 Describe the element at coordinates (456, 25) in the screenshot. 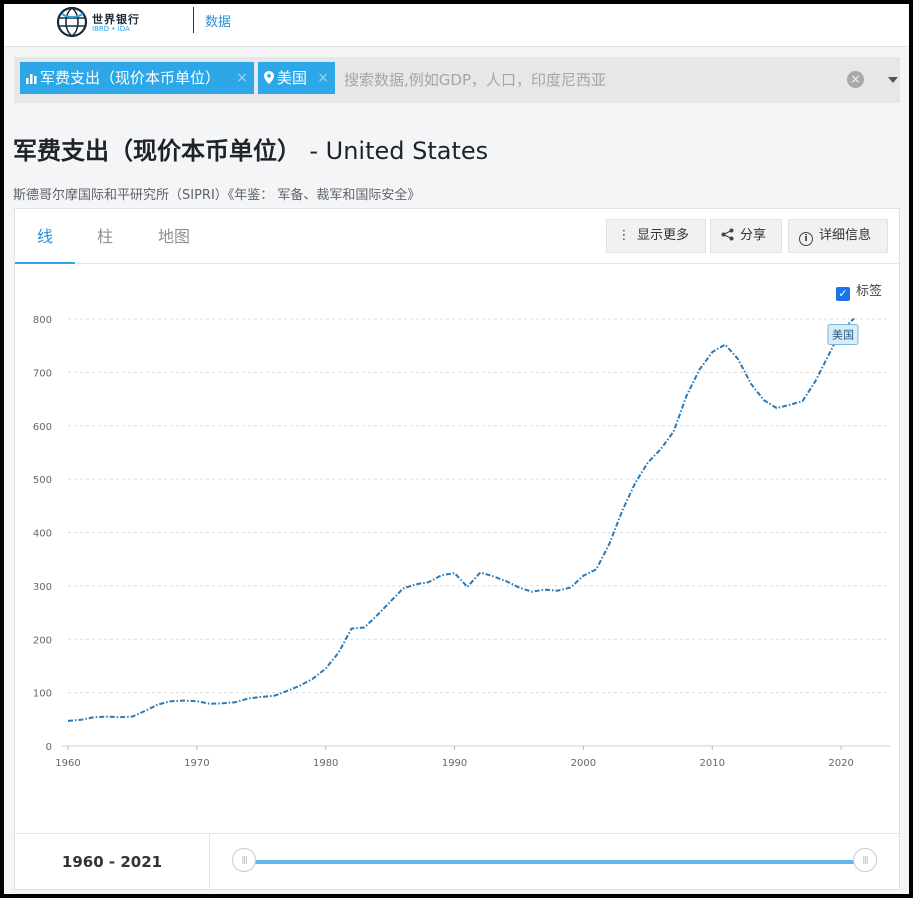

I see `top-header: 世界银行 IBRD • IDA 数据` at that location.